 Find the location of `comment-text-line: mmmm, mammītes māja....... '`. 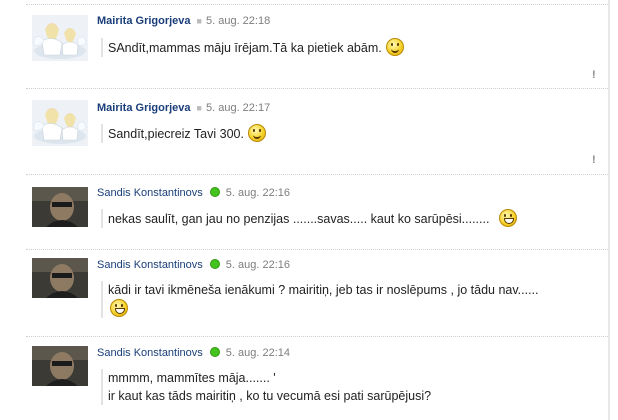

comment-text-line: mmmm, mammītes māja....... ' is located at coordinates (192, 378).